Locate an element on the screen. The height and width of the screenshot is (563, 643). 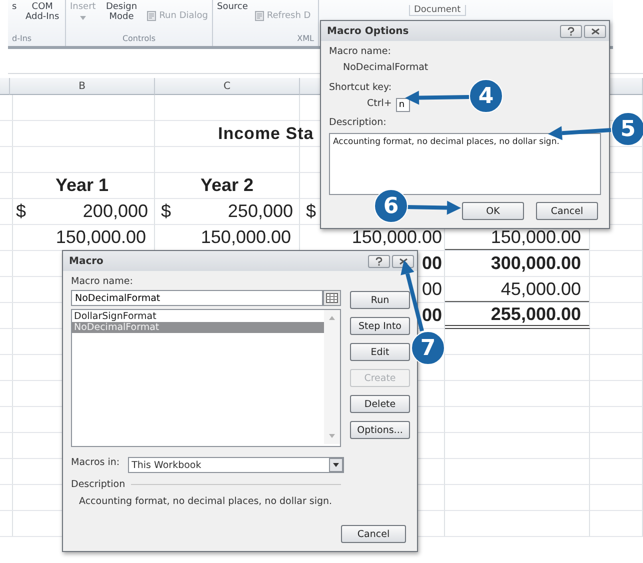
scrollbar is located at coordinates (332, 377).